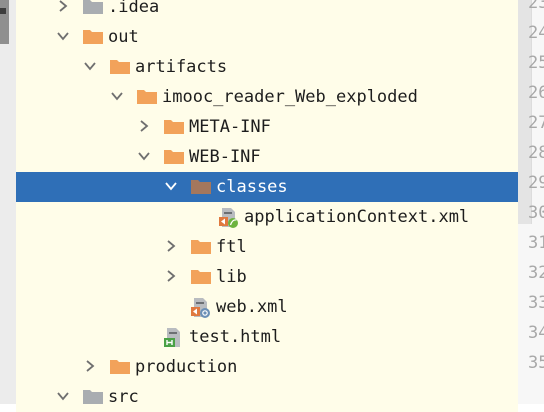 This screenshot has width=544, height=412. I want to click on tree-row-classes: classes, so click(267, 187).